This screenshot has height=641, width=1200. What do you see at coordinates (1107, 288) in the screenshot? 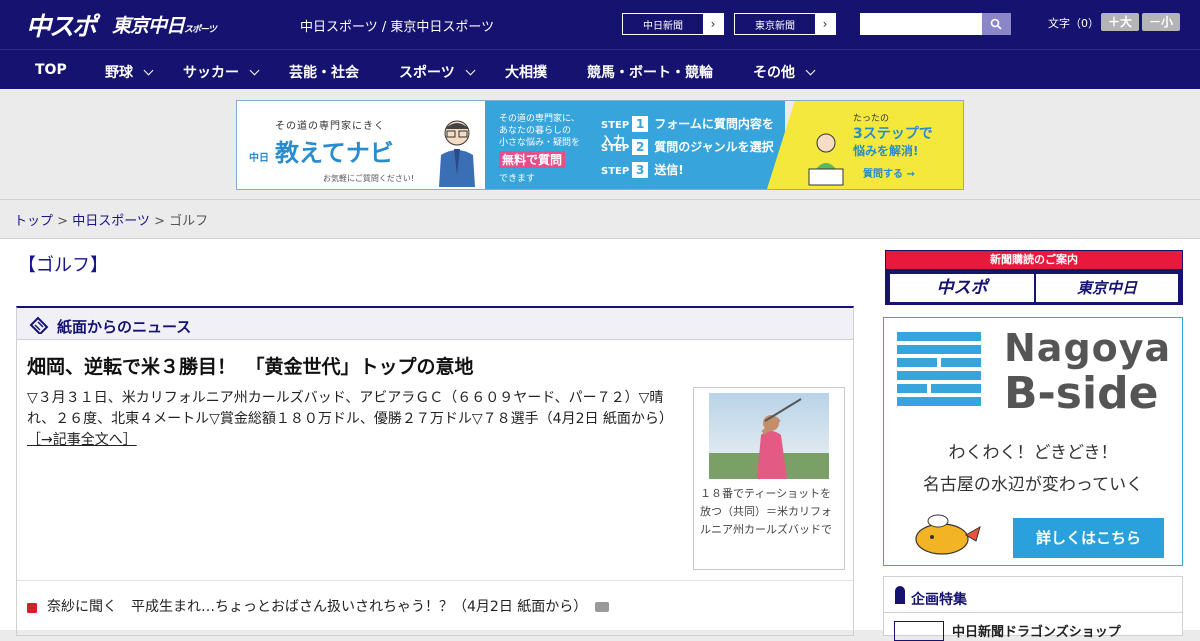
I see `subscribe-tokyo-chunichi-link: 東京中日` at bounding box center [1107, 288].